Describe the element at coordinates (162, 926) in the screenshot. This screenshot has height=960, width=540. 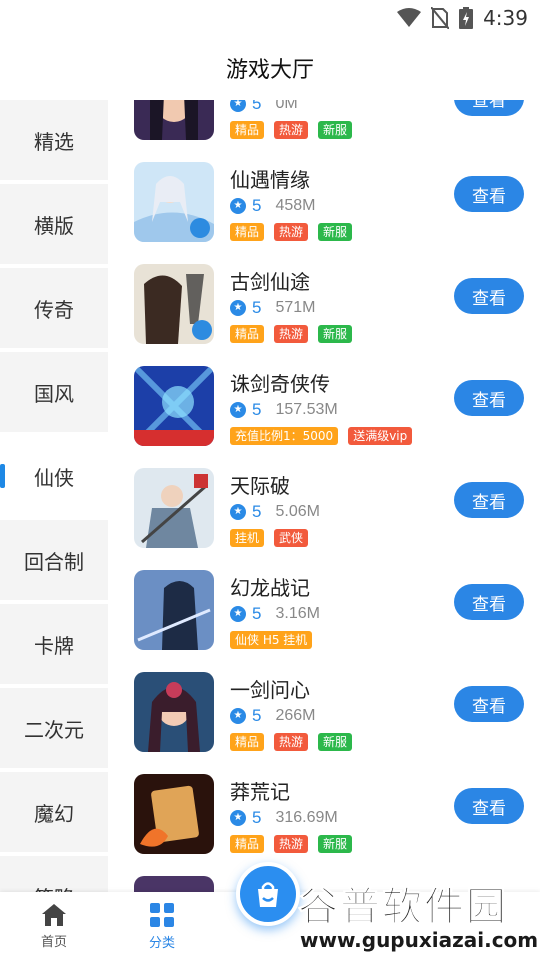
I see `nav-category: 分类` at that location.